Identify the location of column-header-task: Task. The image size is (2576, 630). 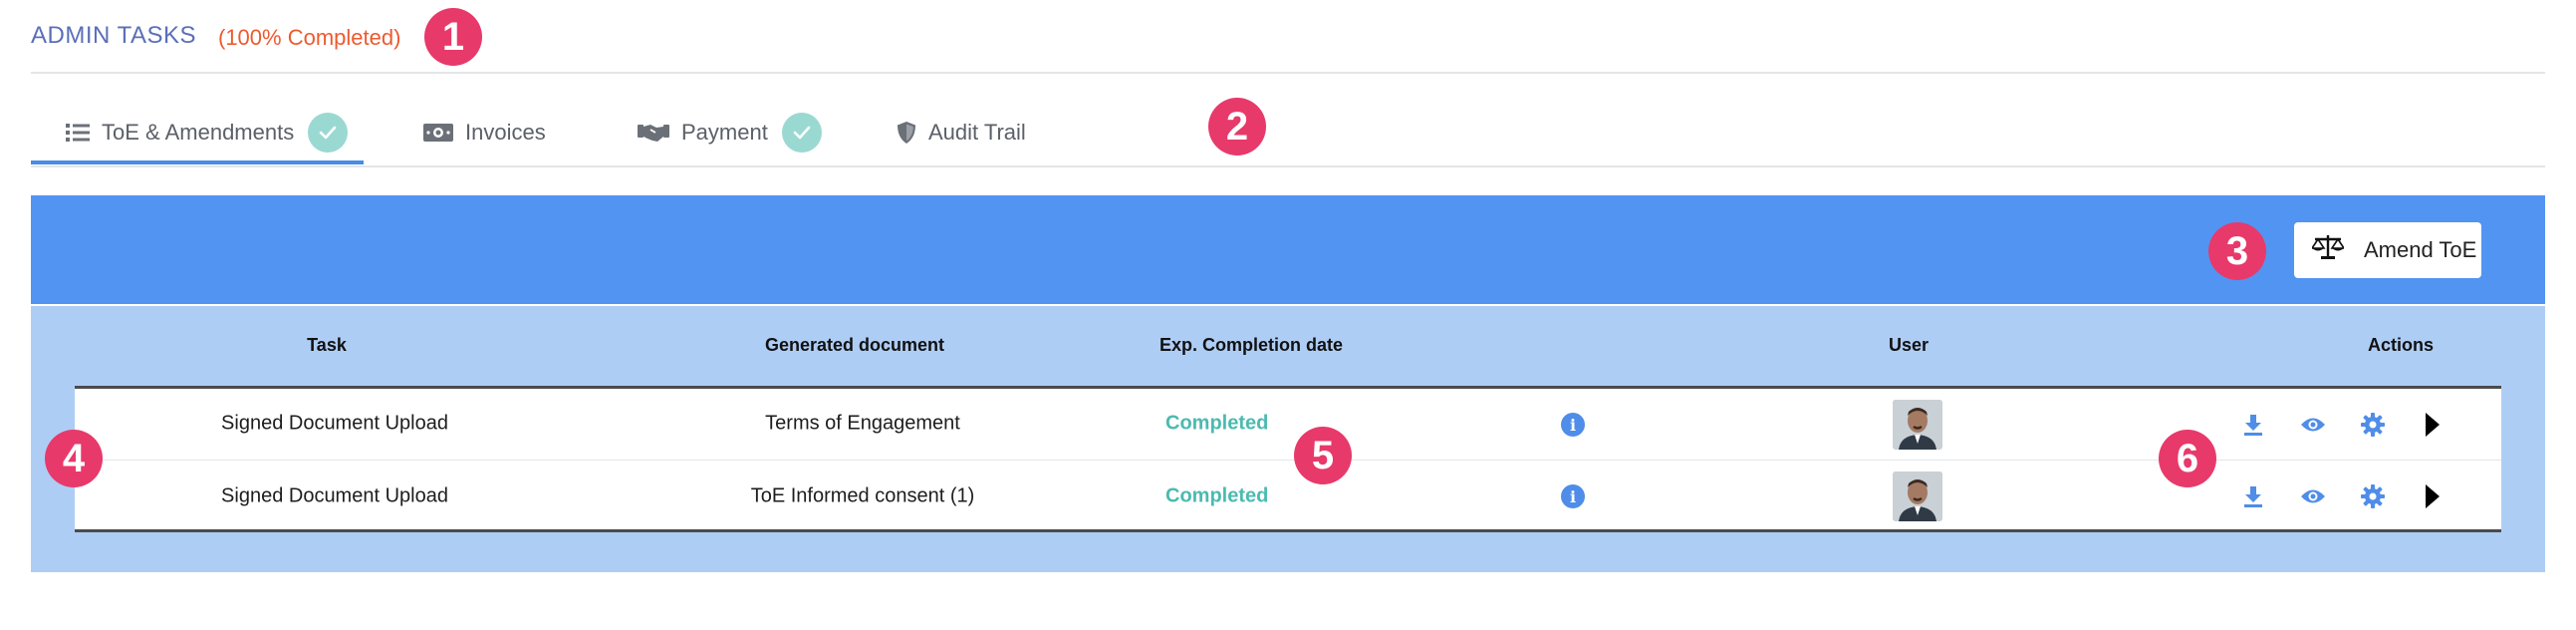
(327, 345).